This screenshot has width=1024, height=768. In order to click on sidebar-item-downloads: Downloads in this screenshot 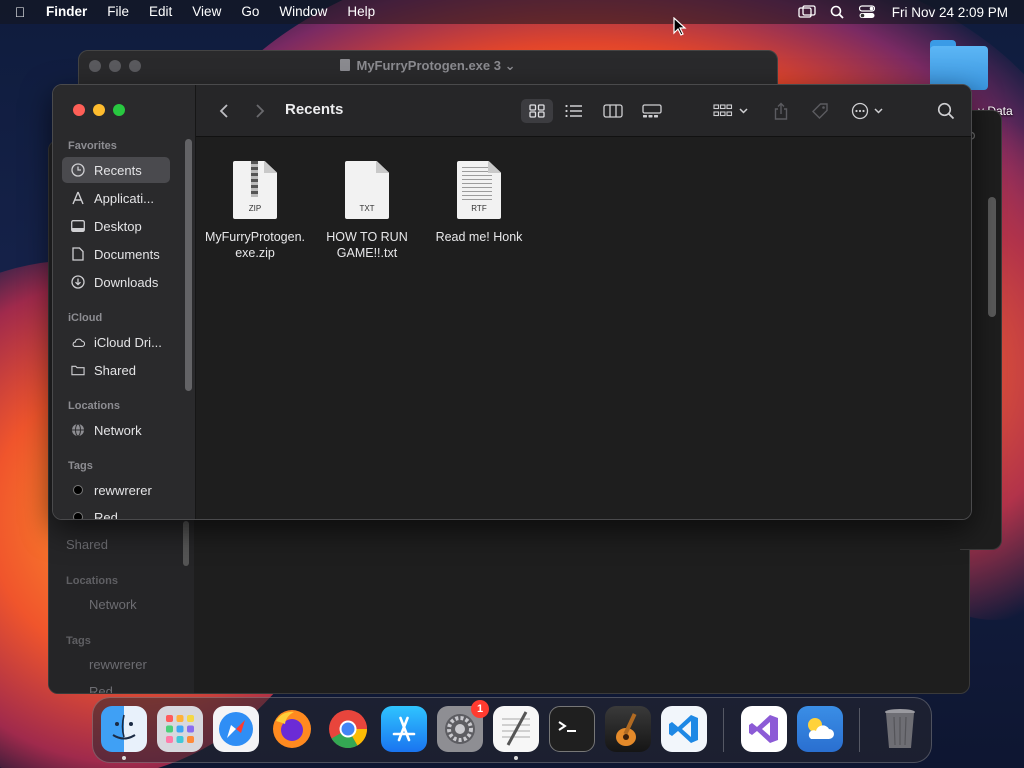, I will do `click(116, 282)`.